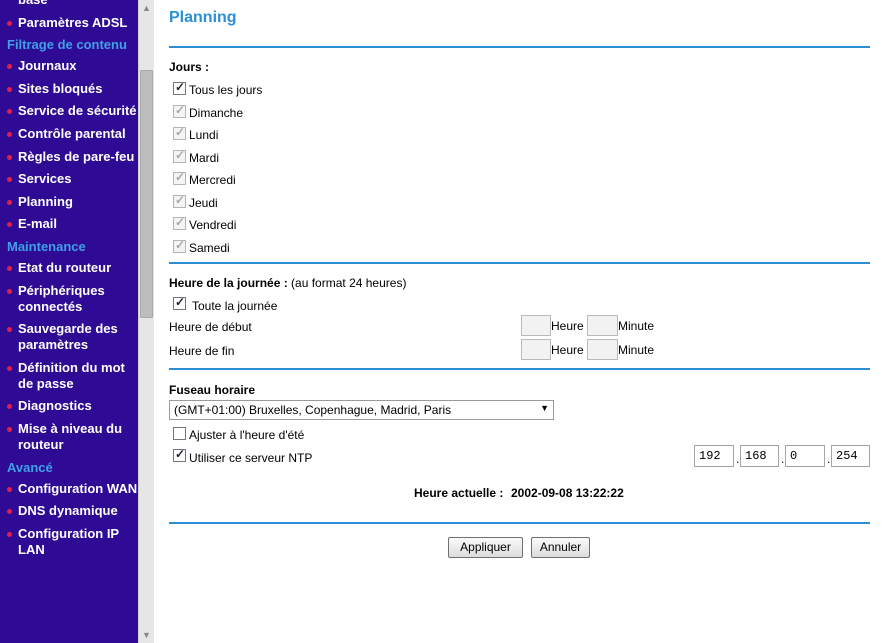 Image resolution: width=882 pixels, height=643 pixels. I want to click on sidebar-item: Périphériques connectés, so click(69, 299).